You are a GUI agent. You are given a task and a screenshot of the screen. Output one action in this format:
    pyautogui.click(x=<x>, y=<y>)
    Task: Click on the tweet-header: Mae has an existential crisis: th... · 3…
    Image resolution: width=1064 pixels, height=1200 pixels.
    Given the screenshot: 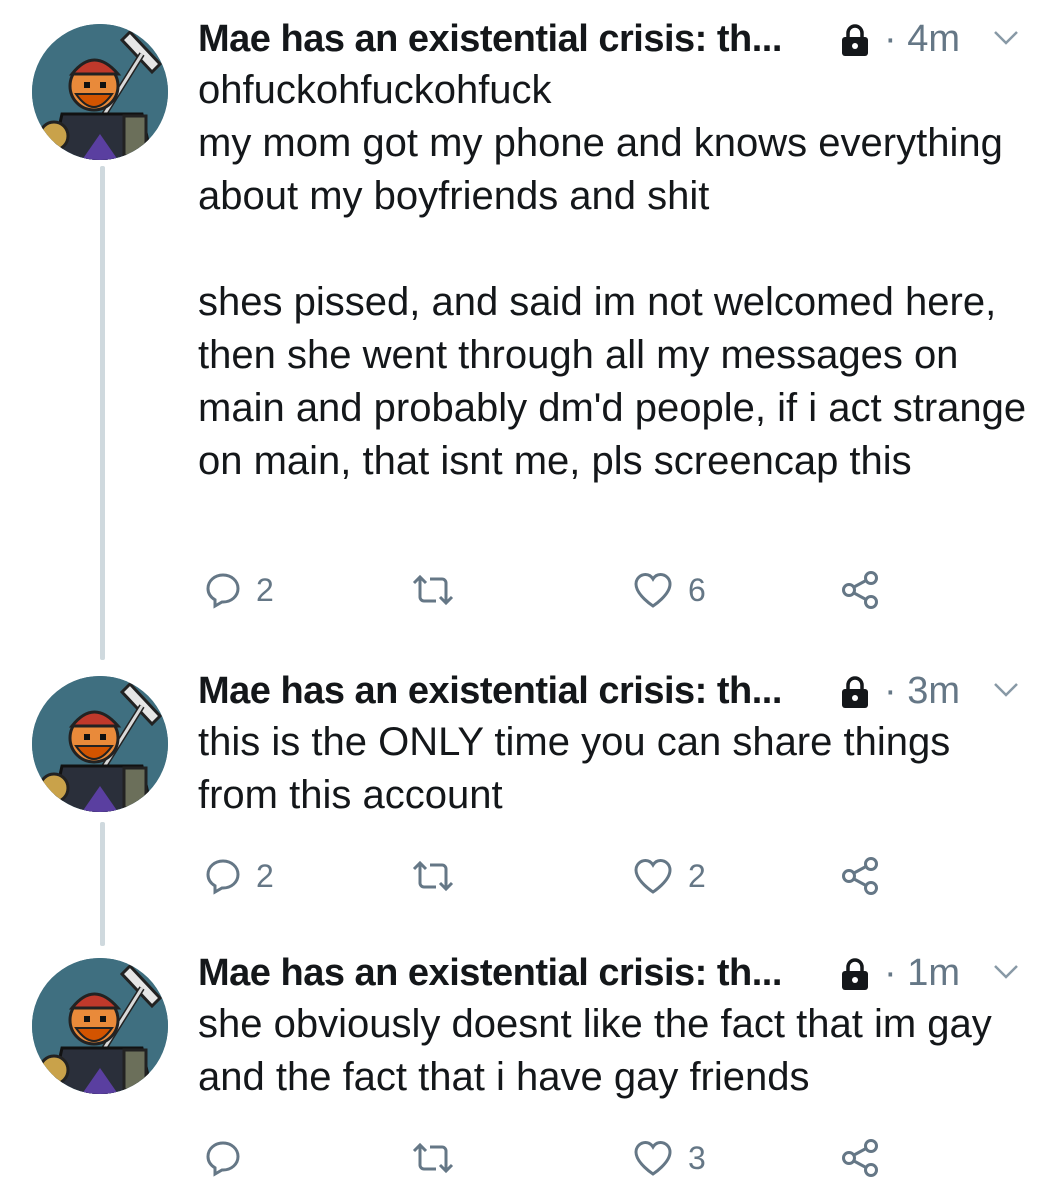 What is the action you would take?
    pyautogui.click(x=618, y=691)
    